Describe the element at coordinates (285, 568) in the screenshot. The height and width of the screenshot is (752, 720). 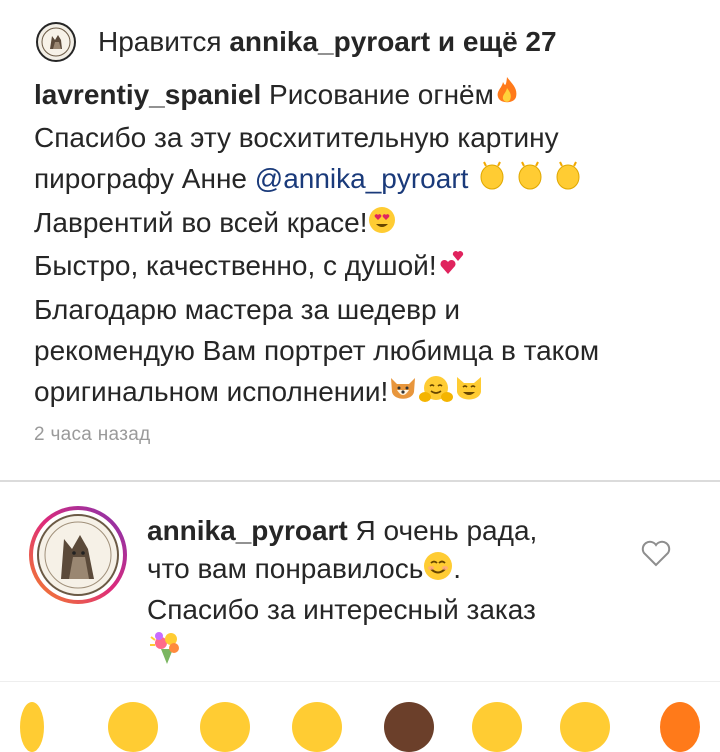
I see `reply-line-2: что вам понравилось` at that location.